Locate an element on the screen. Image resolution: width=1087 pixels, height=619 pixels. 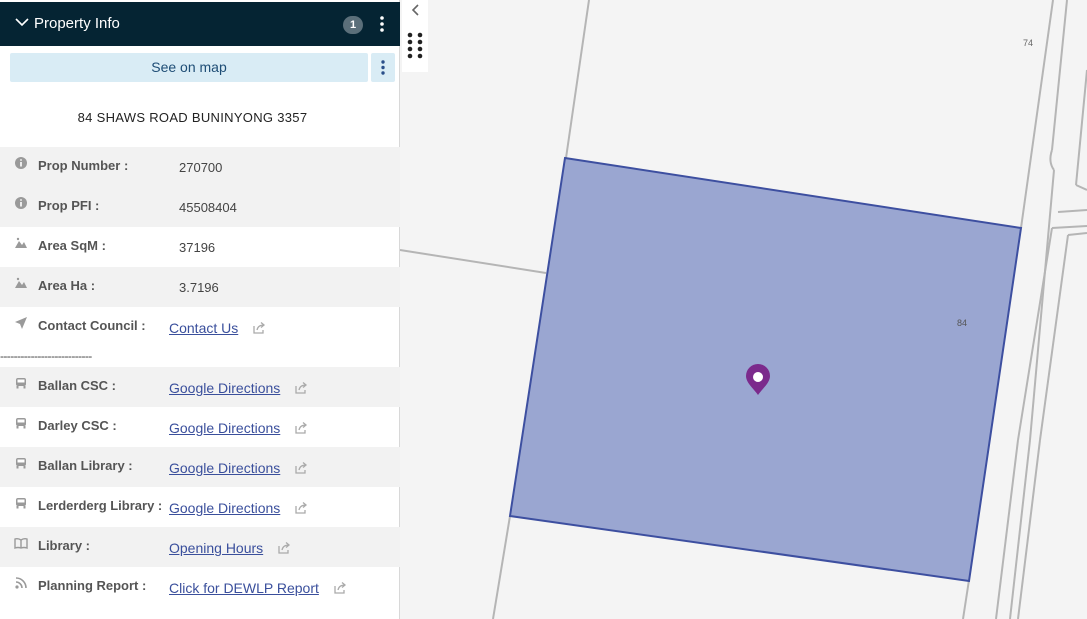
info-row-prop-number: Prop Number : 270700 is located at coordinates (200, 167).